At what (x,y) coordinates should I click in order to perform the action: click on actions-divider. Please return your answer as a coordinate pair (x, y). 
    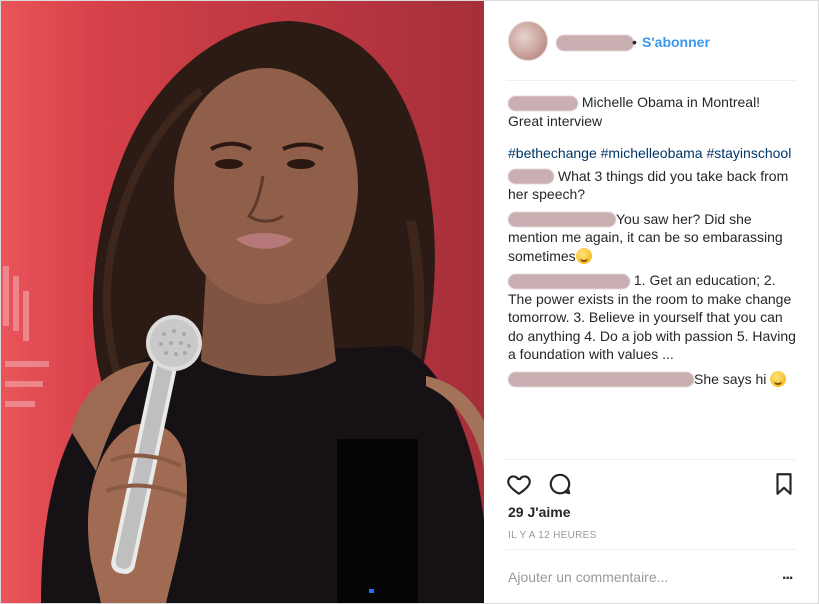
    Looking at the image, I should click on (651, 459).